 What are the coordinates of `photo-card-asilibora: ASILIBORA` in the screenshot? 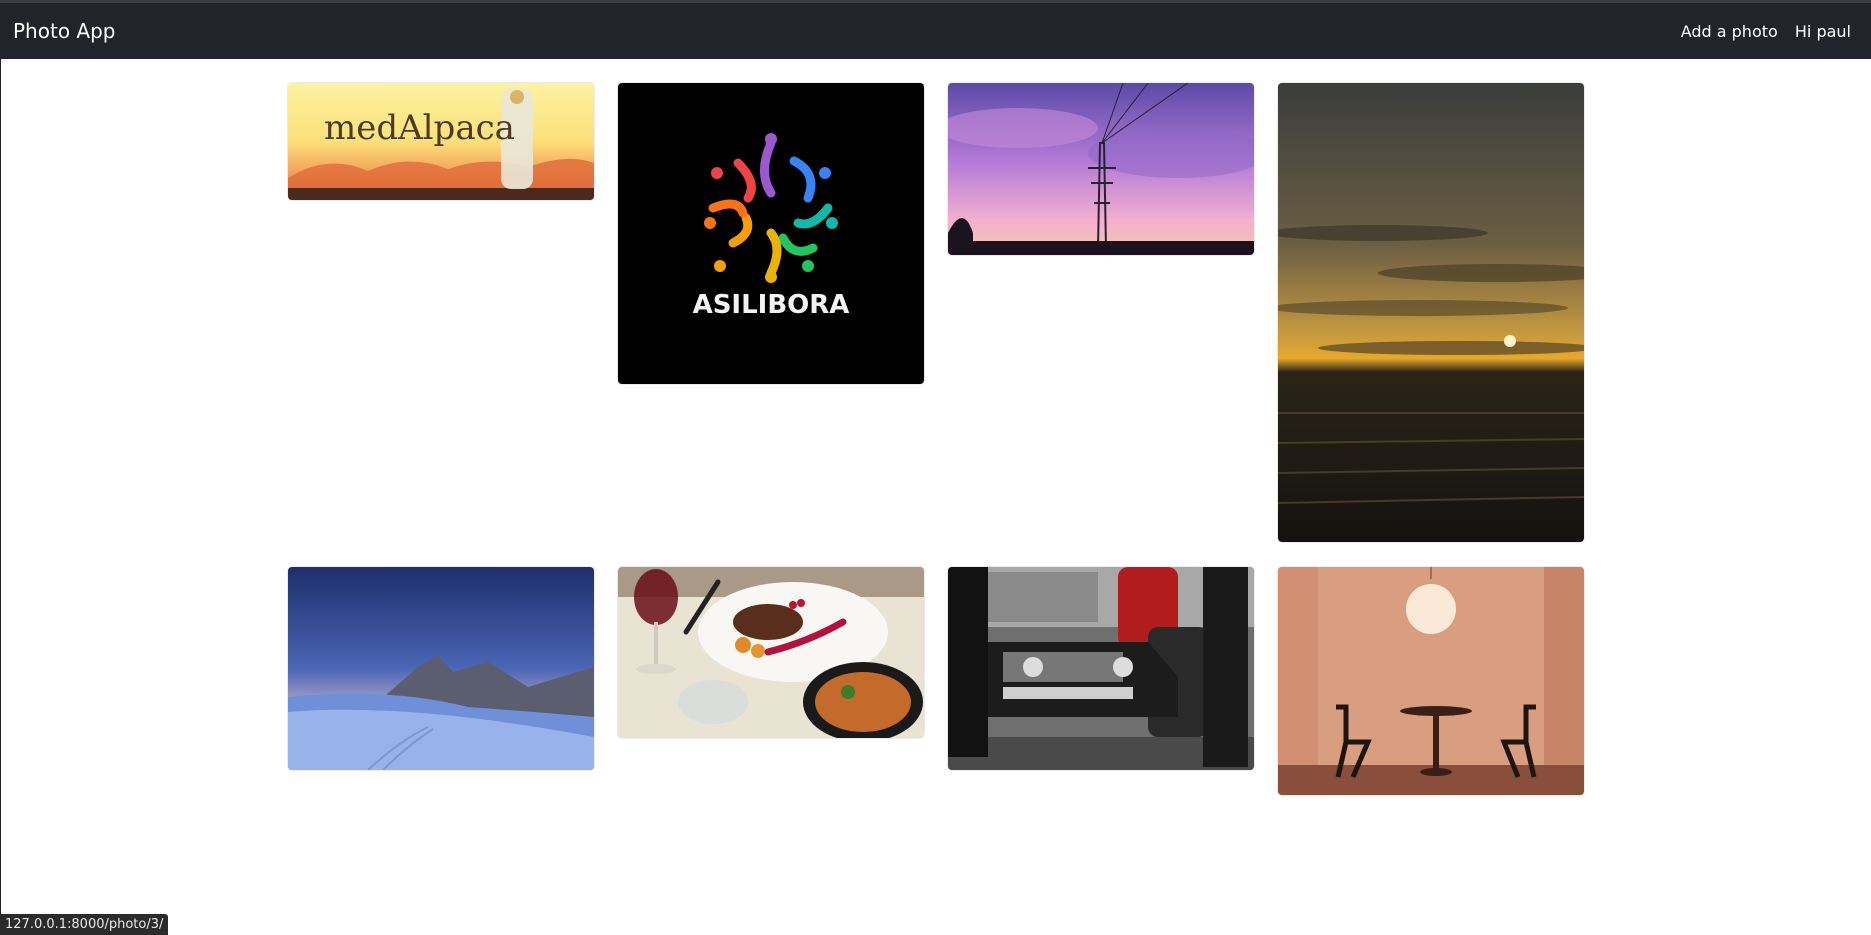 It's located at (771, 233).